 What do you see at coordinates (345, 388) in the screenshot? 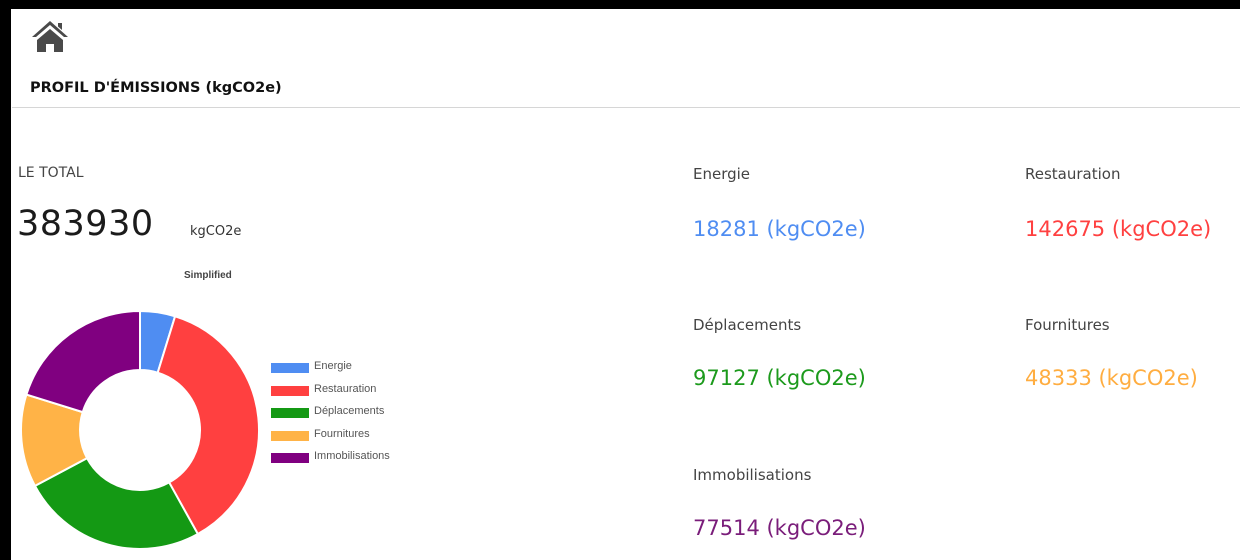
I see `legend-label: Restauration` at bounding box center [345, 388].